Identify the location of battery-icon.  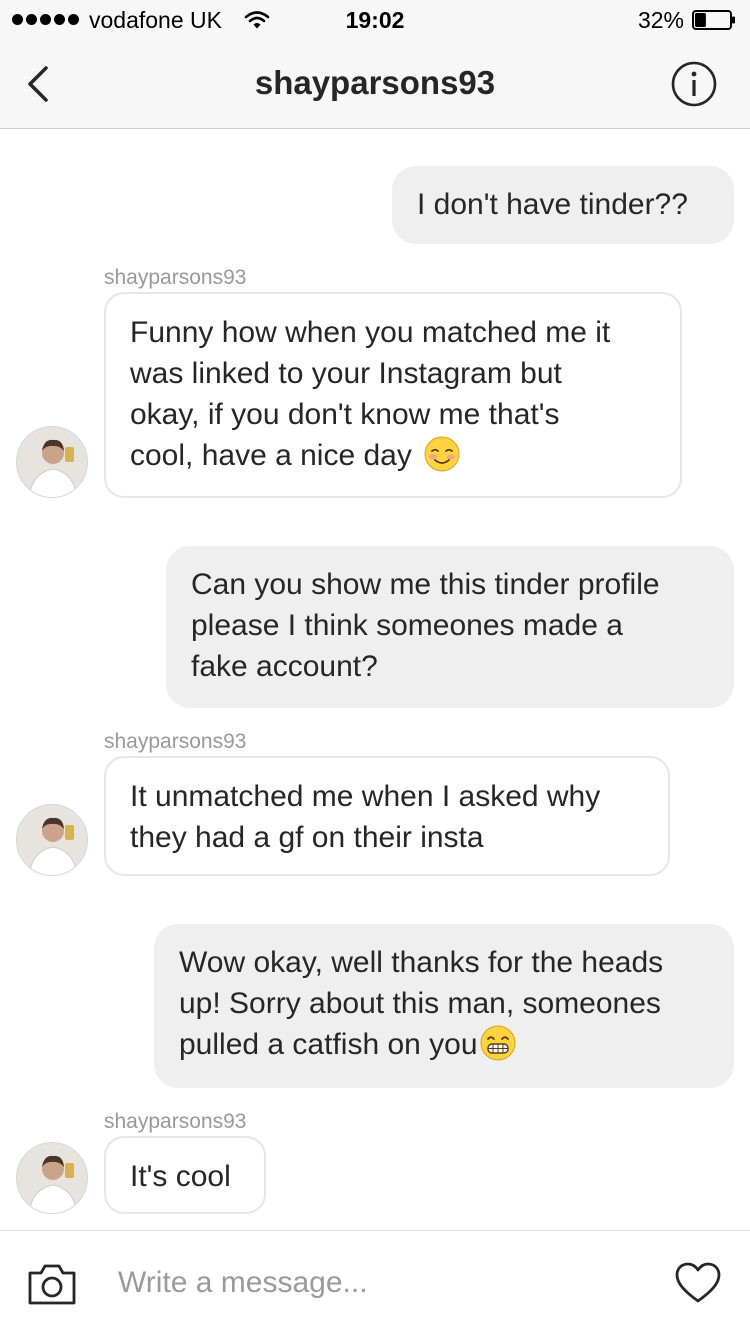
(713, 20).